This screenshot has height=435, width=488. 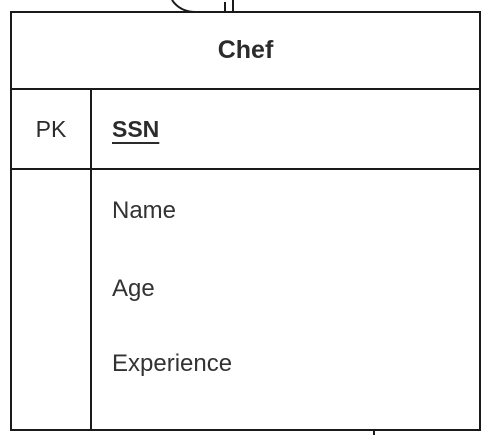 What do you see at coordinates (172, 363) in the screenshot?
I see `attribute-experience: Experience` at bounding box center [172, 363].